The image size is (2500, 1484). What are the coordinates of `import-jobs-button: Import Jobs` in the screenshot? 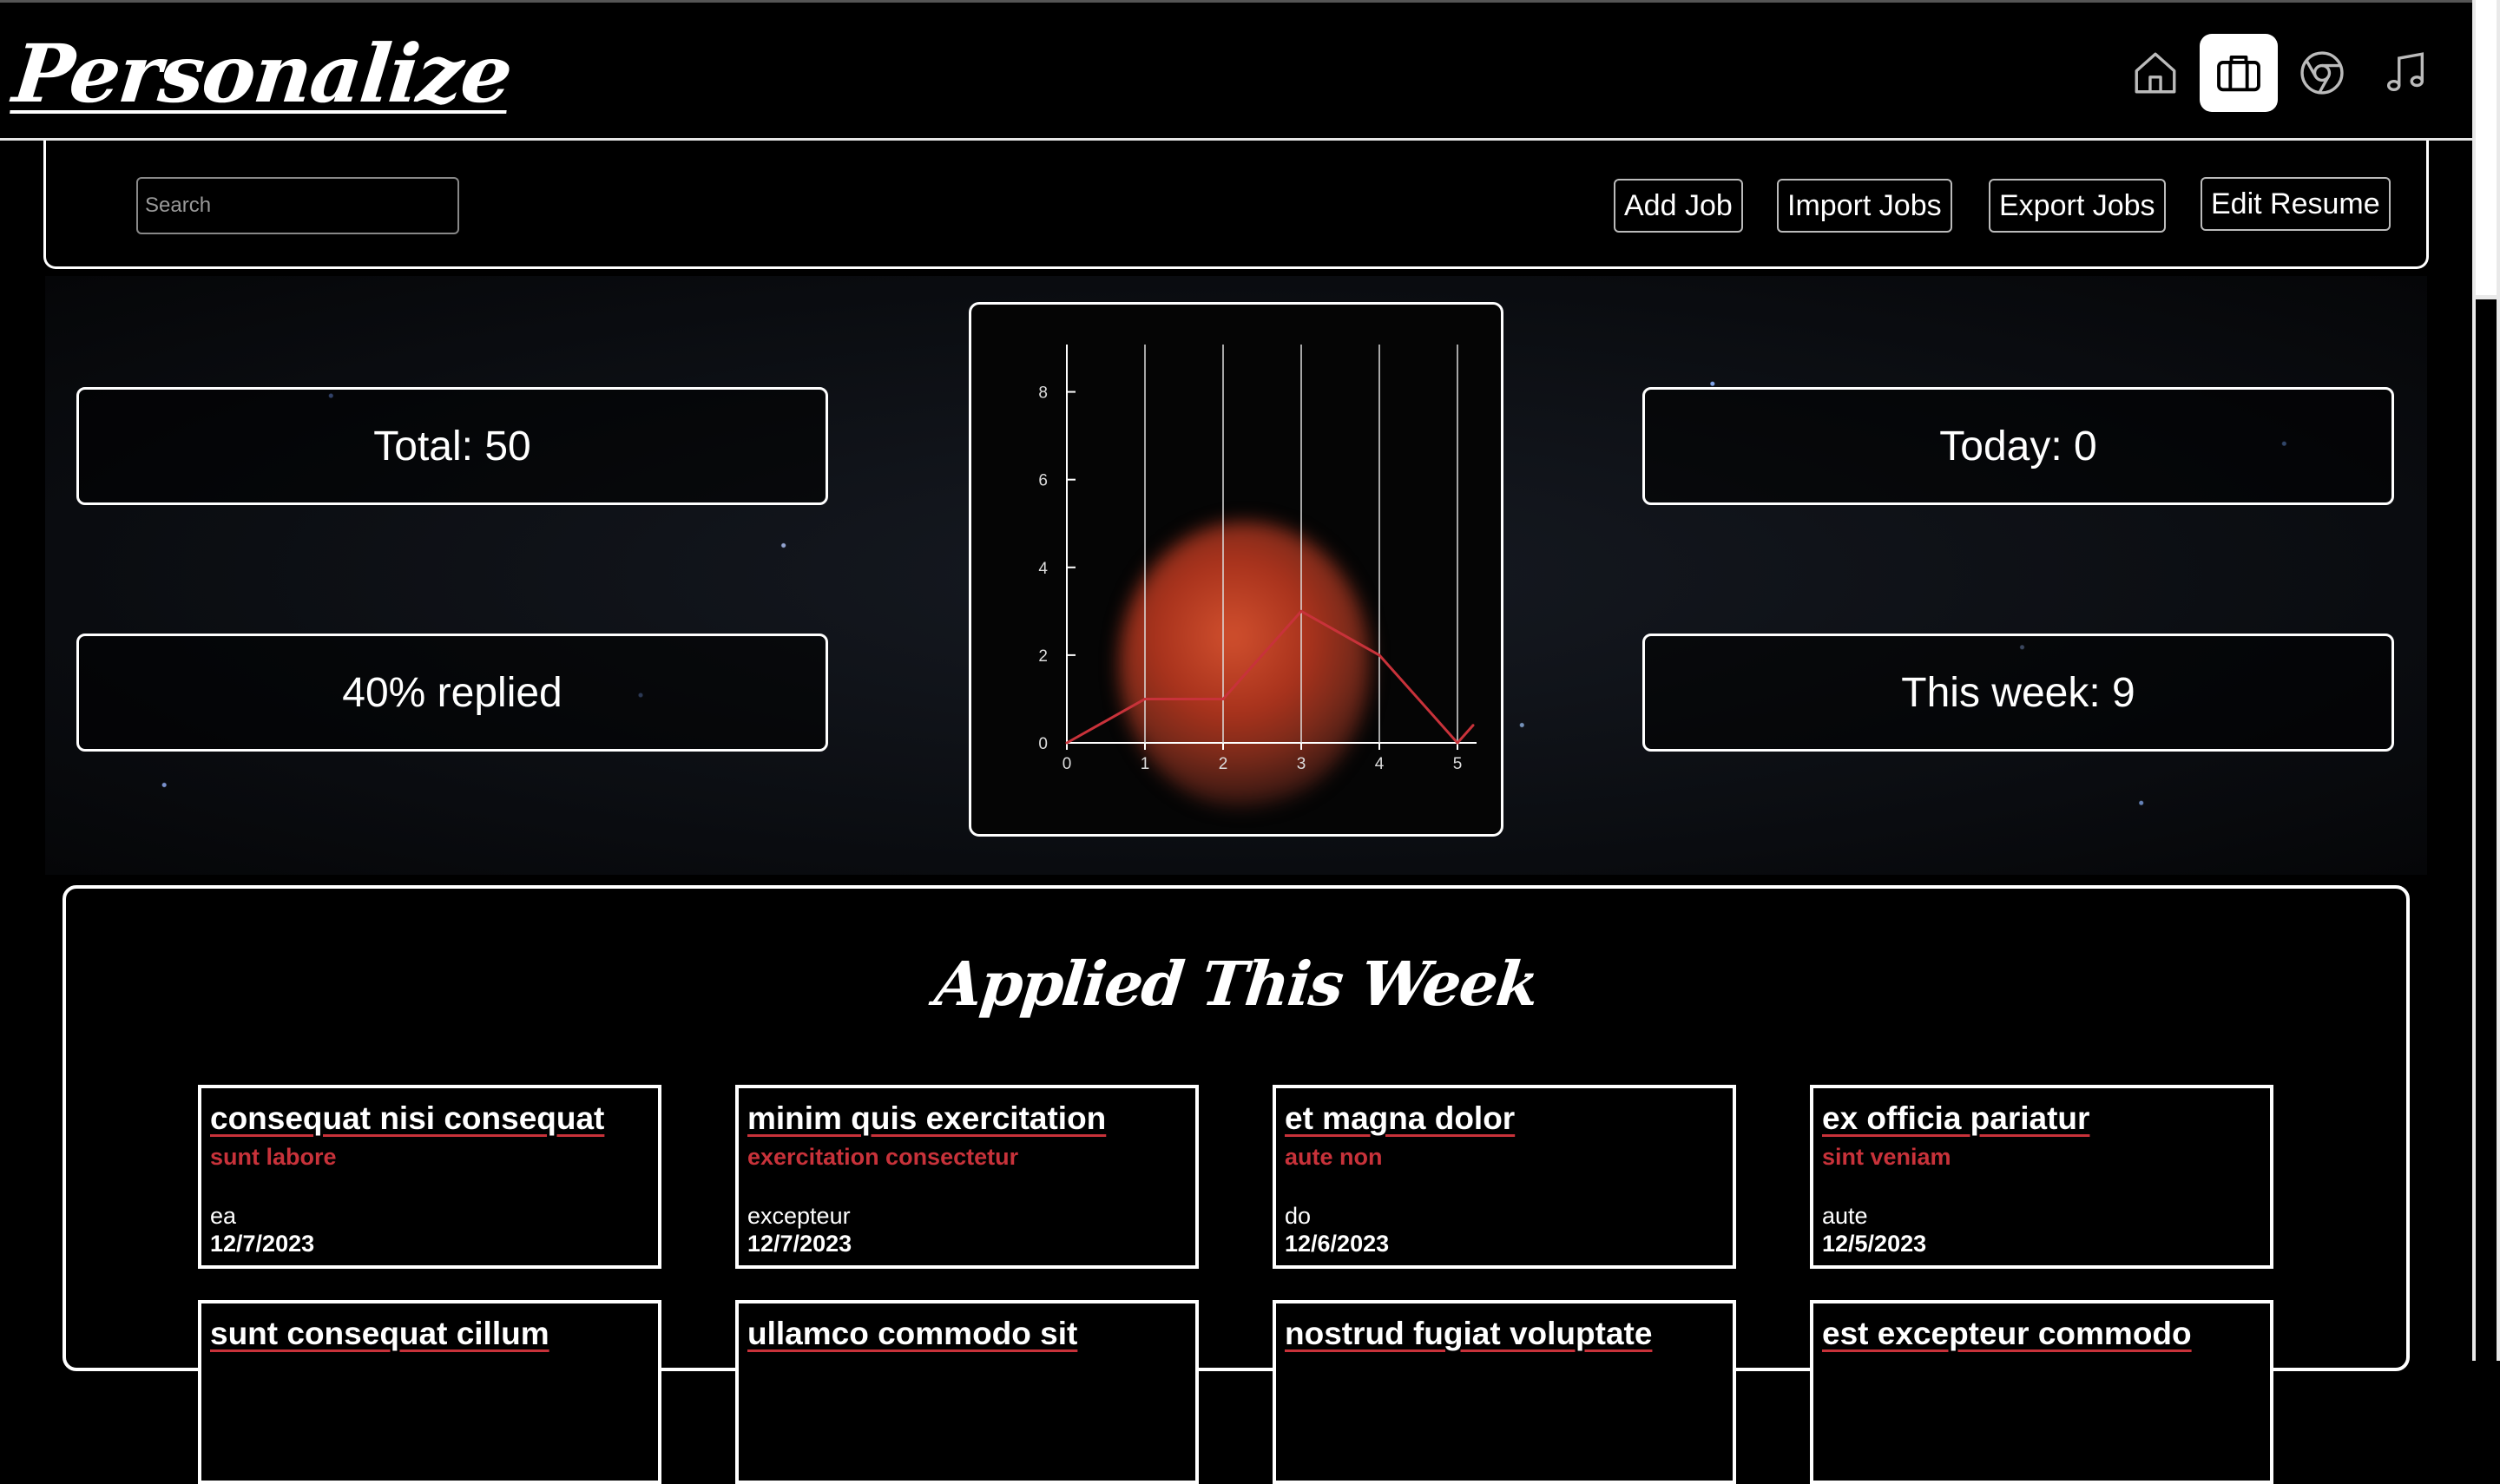 It's located at (1864, 206).